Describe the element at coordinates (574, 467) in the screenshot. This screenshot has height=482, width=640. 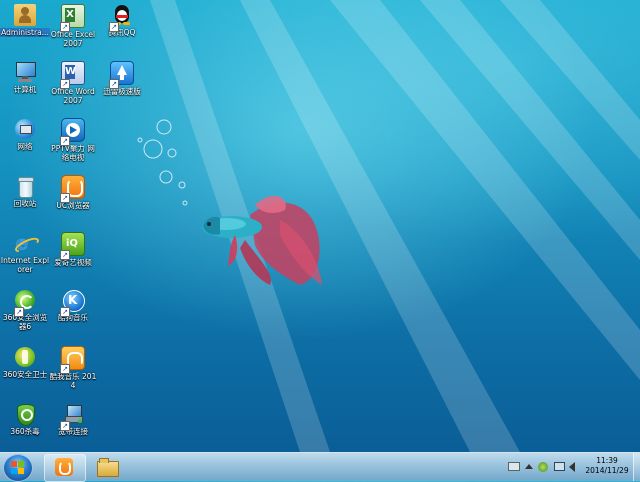
I see `volume-icon` at that location.